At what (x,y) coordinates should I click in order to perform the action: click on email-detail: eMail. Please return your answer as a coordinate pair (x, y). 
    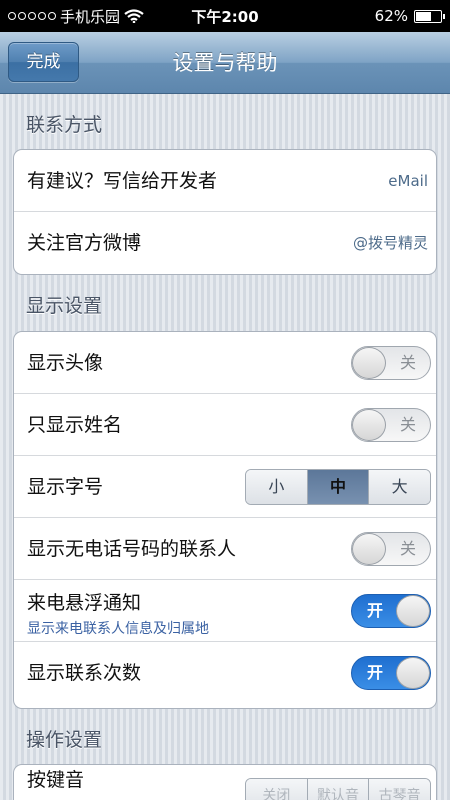
    Looking at the image, I should click on (408, 181).